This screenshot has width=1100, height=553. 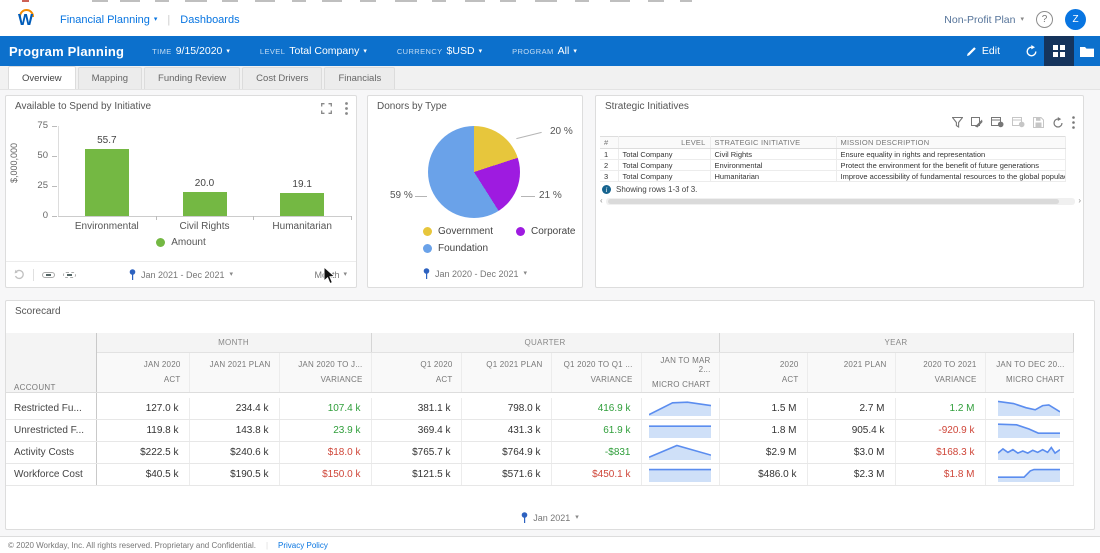 I want to click on level-filter: LEVEL Total Company ▾, so click(x=313, y=51).